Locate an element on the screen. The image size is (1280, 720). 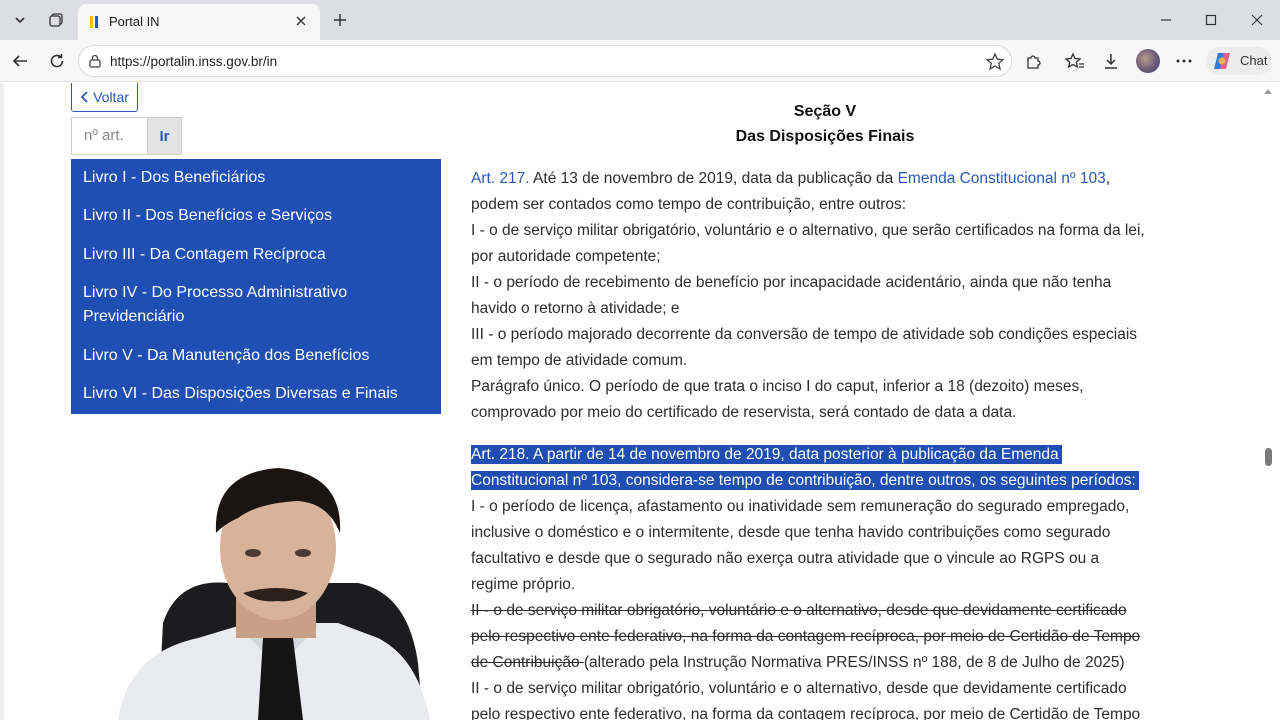
emenda-link: Emenda Constitucional nº 103 is located at coordinates (1002, 178).